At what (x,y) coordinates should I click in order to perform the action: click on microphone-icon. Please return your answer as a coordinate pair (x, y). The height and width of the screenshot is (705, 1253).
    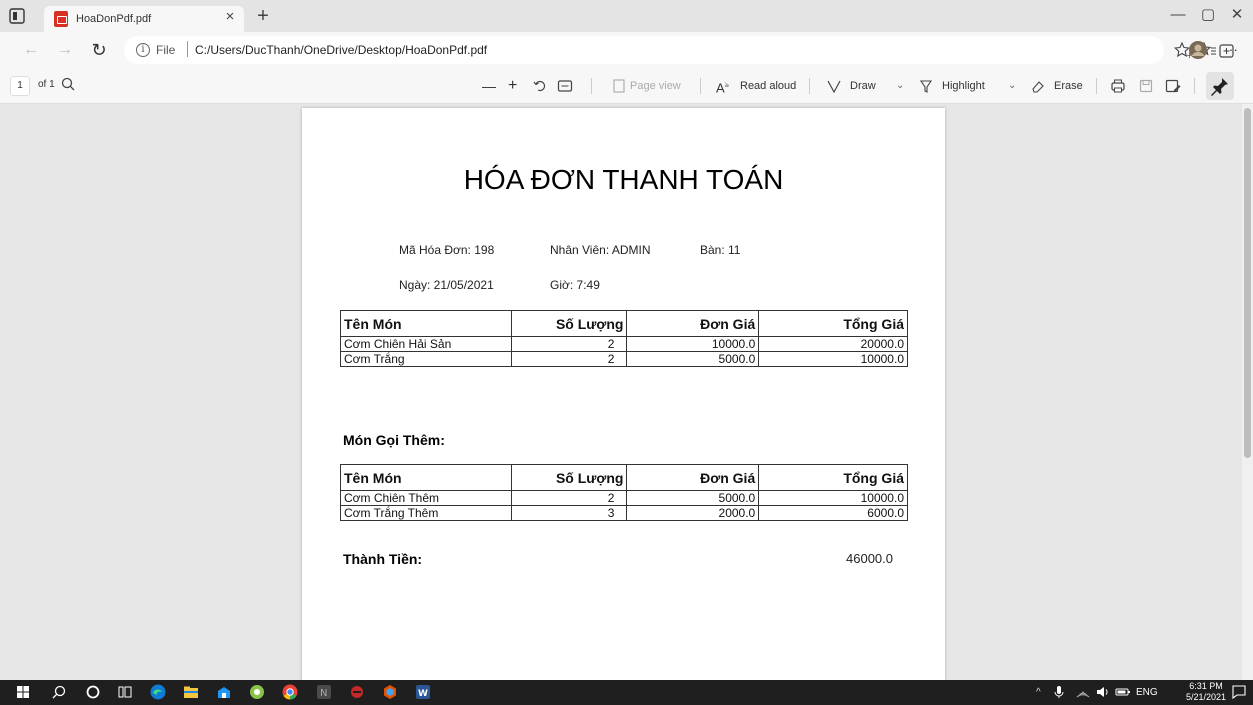
    Looking at the image, I should click on (1059, 692).